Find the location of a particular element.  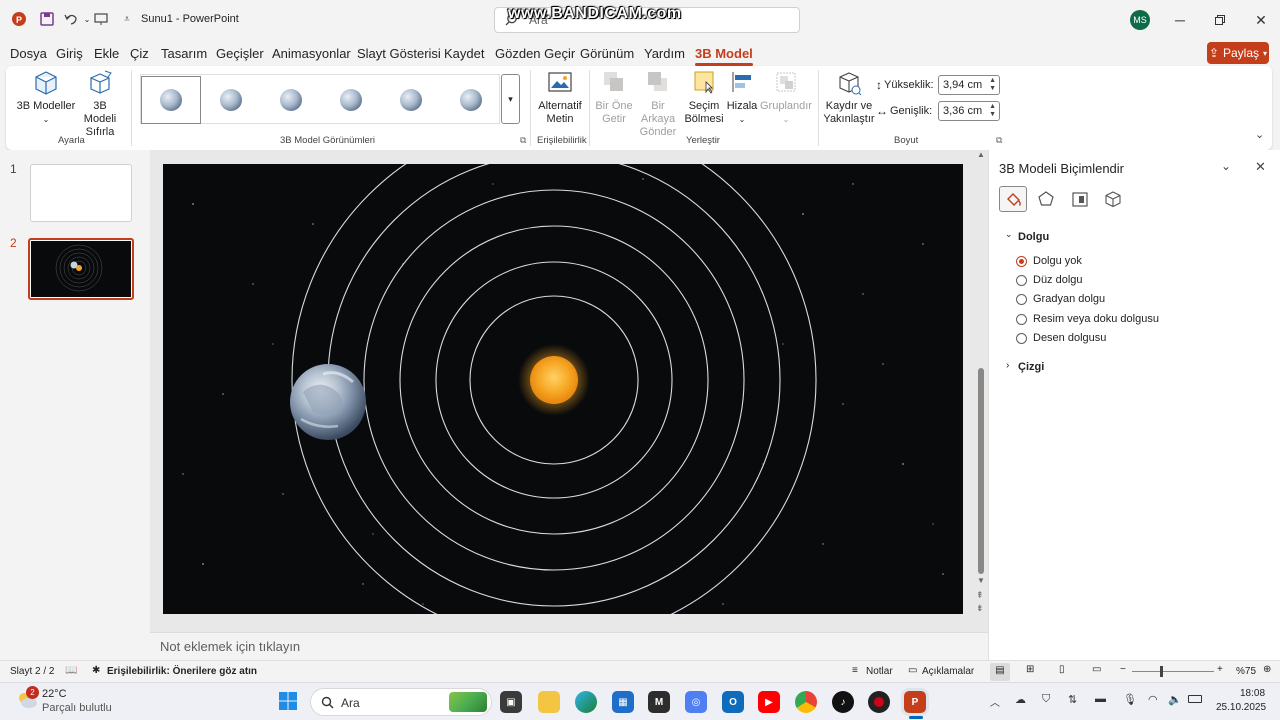

comments-icon: ▭ is located at coordinates (912, 670).